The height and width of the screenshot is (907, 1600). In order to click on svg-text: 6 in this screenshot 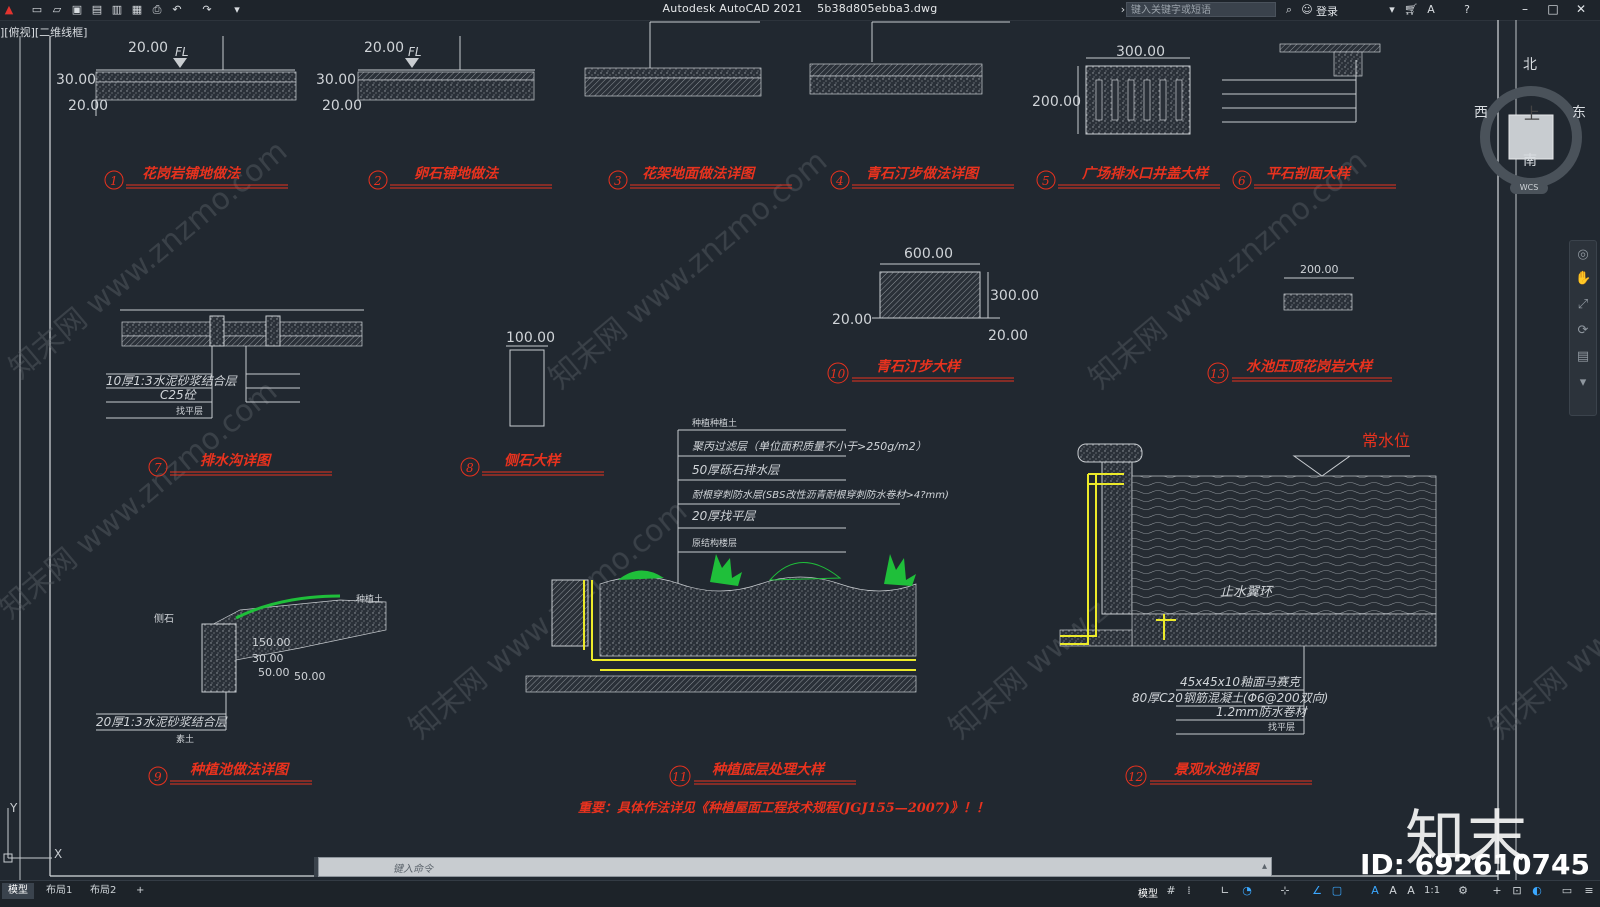, I will do `click(1242, 181)`.